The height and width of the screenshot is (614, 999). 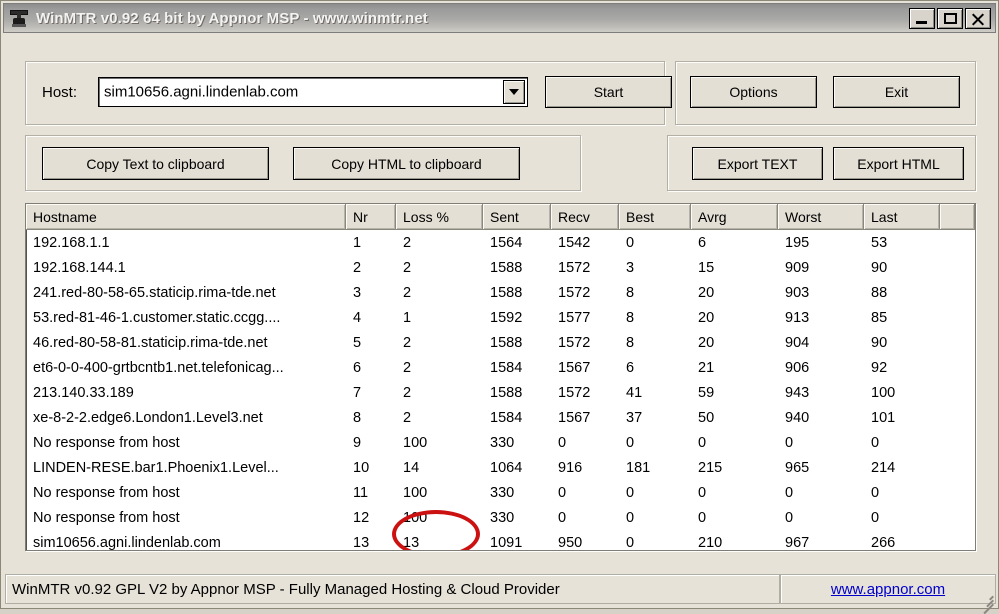 What do you see at coordinates (357, 242) in the screenshot?
I see `cell-nr: 1` at bounding box center [357, 242].